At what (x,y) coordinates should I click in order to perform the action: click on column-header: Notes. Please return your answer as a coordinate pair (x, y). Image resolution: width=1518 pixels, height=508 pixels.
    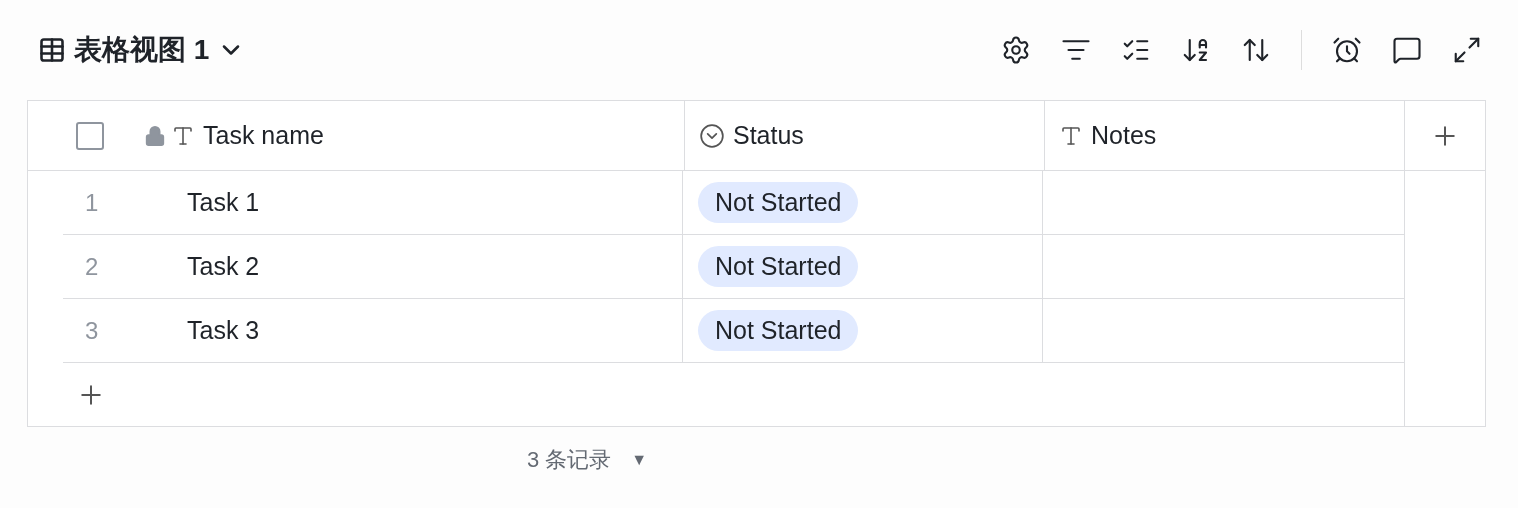
    Looking at the image, I should click on (1224, 135).